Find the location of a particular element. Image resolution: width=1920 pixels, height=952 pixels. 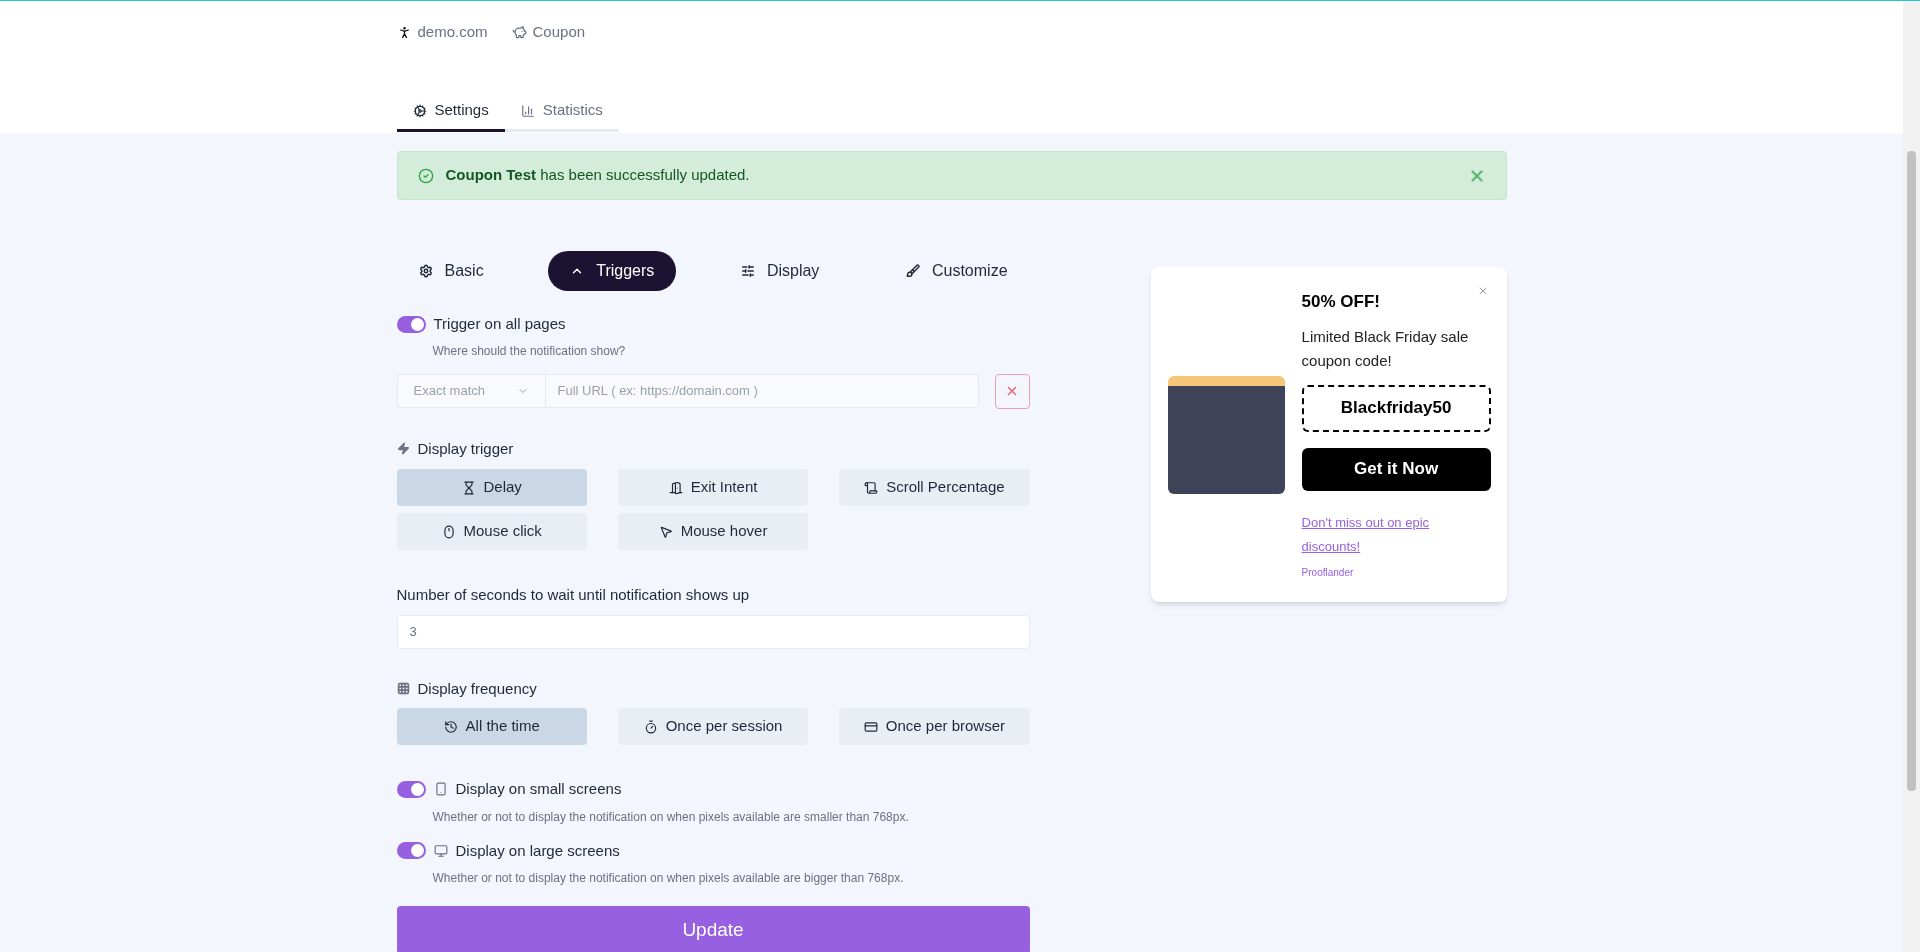

phone-icon is located at coordinates (440, 789).